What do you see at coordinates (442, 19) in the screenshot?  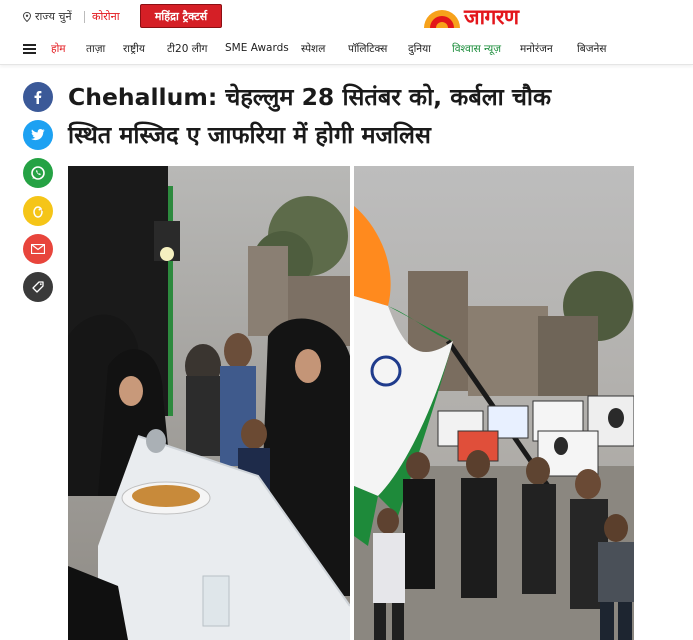 I see `logo-sun-icon` at bounding box center [442, 19].